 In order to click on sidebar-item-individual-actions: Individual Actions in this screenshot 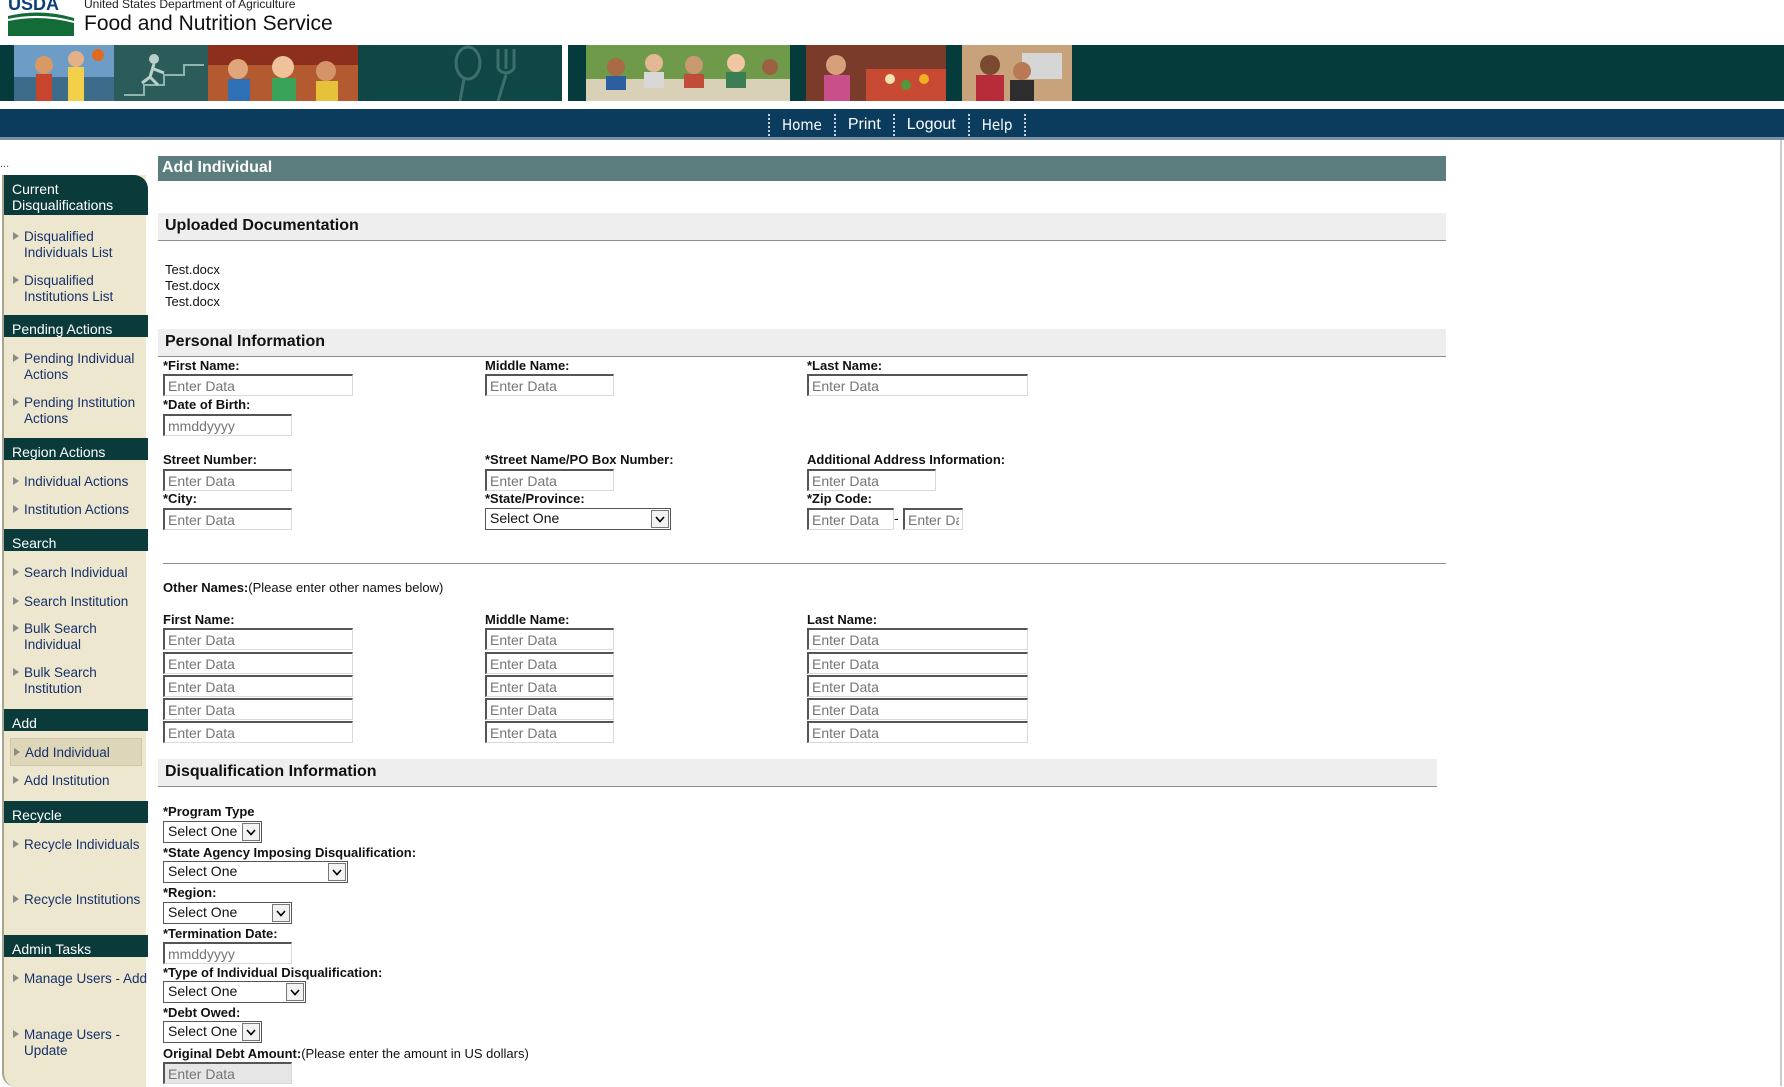, I will do `click(76, 482)`.